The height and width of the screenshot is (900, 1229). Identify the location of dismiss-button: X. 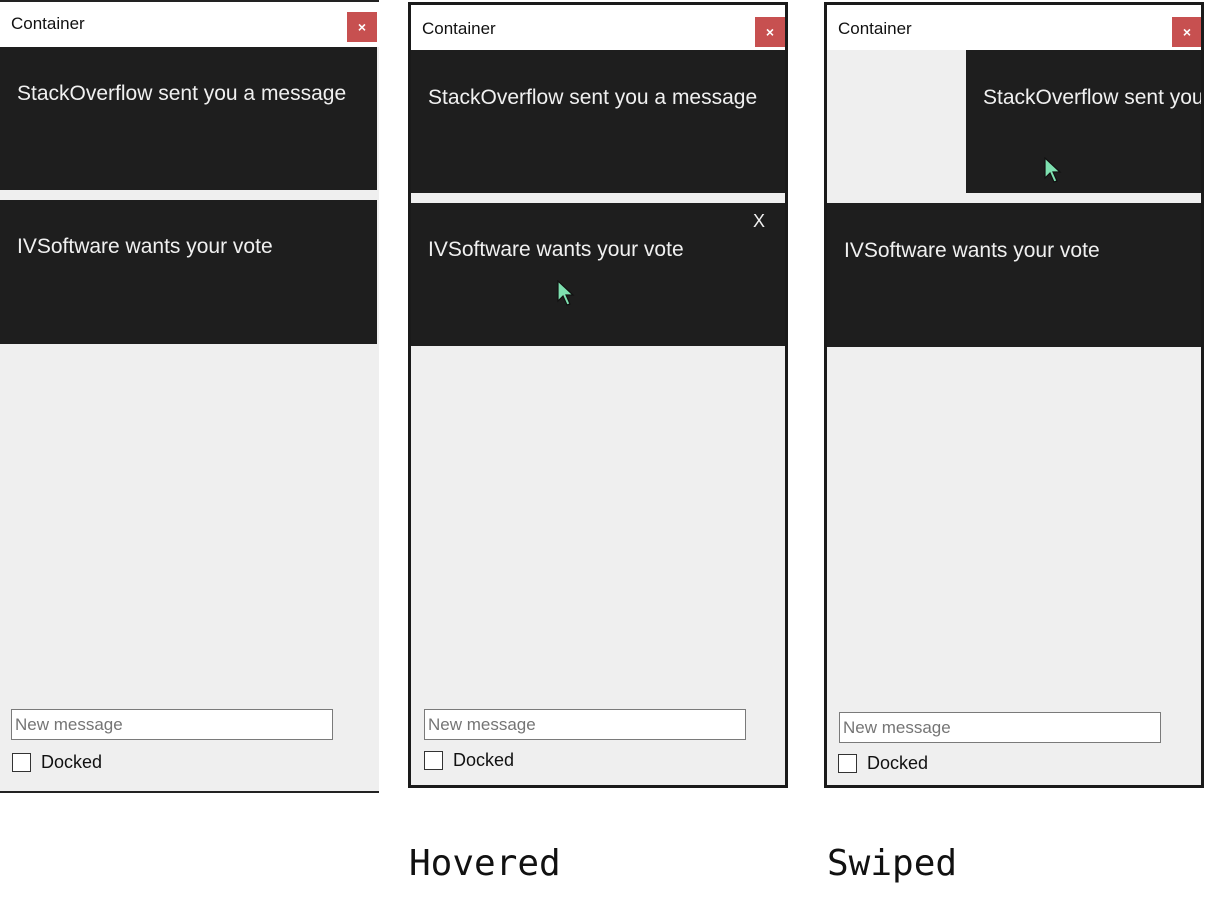
(759, 221).